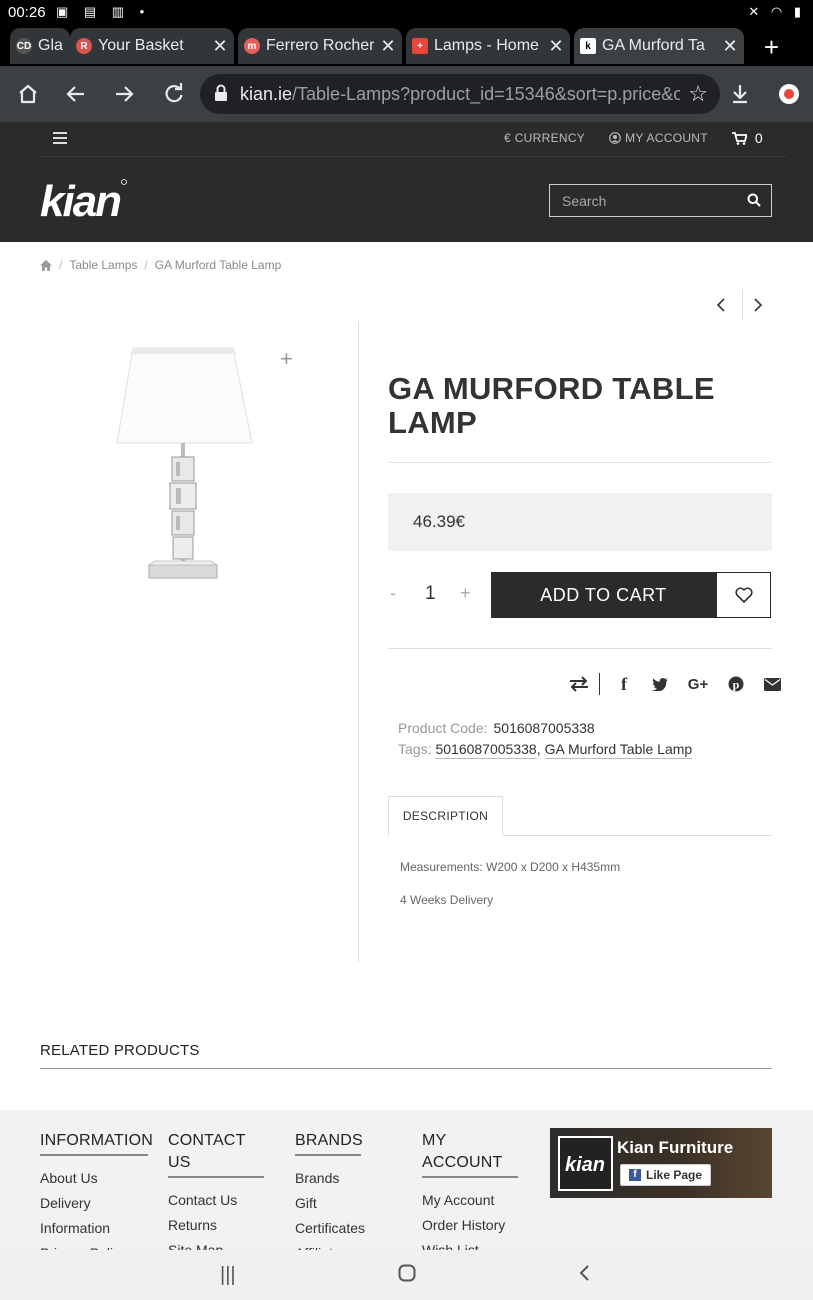 Image resolution: width=813 pixels, height=1300 pixels. What do you see at coordinates (358, 642) in the screenshot?
I see `product-column-divider` at bounding box center [358, 642].